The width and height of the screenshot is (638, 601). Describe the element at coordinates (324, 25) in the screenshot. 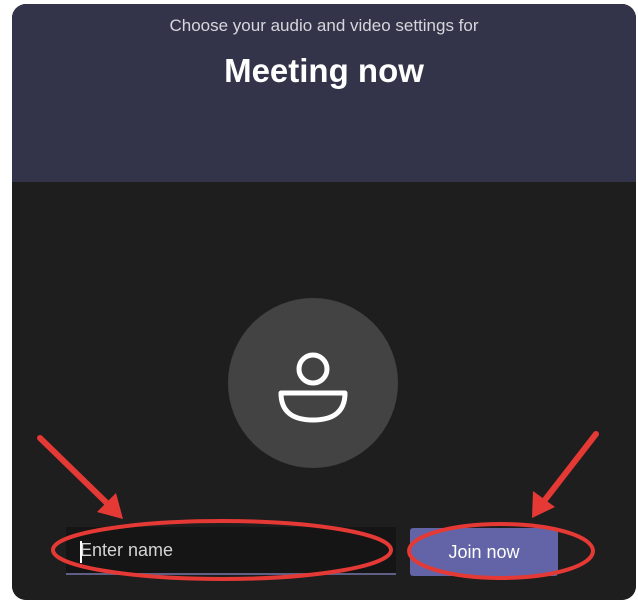

I see `settings-subtitle: Choose your audio and video settings for` at that location.